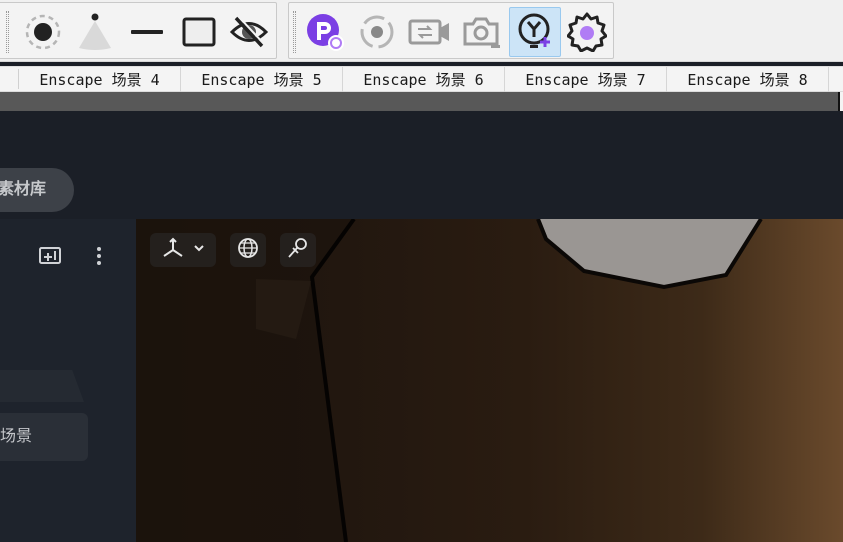  I want to click on probe-icon, so click(298, 250).